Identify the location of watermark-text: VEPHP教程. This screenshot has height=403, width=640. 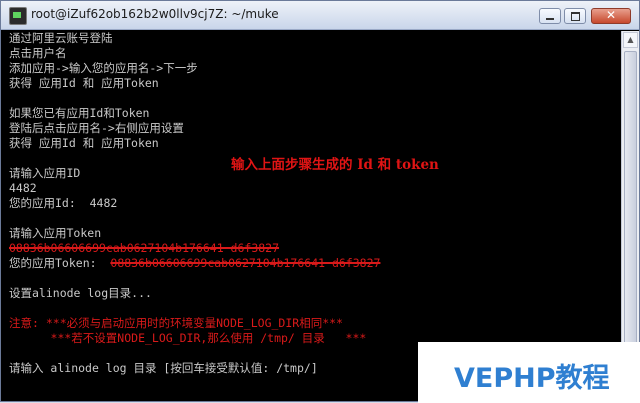
(532, 378).